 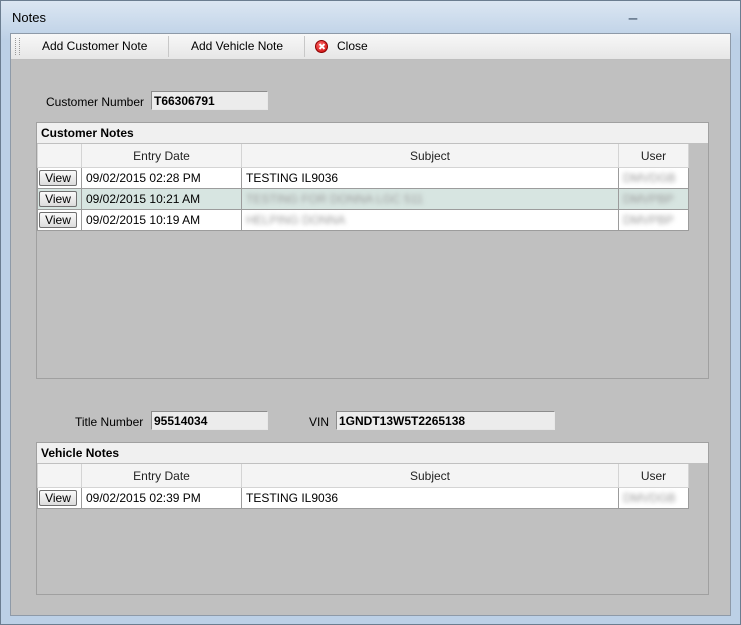 What do you see at coordinates (87, 133) in the screenshot?
I see `customer-notes-title: Customer Notes` at bounding box center [87, 133].